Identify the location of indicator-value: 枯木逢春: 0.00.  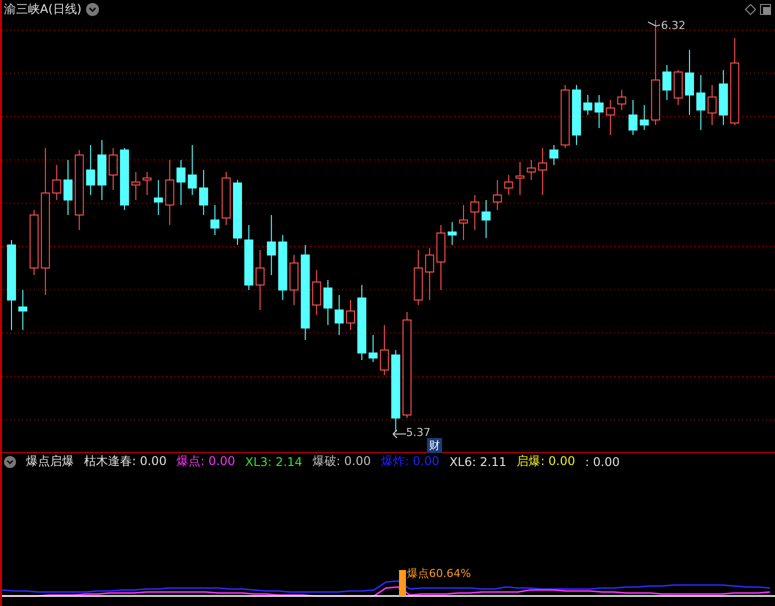
(125, 461).